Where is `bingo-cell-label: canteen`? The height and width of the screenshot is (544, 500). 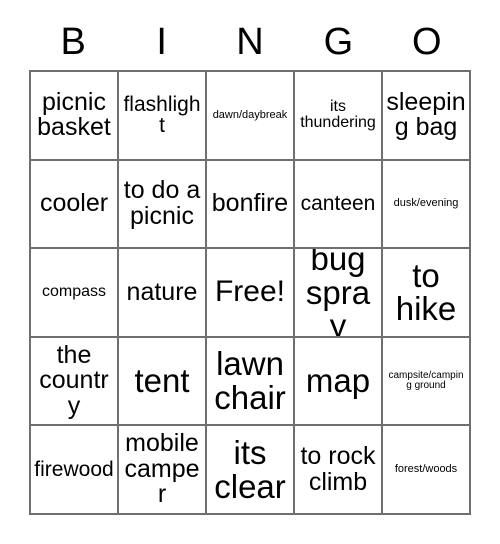 bingo-cell-label: canteen is located at coordinates (338, 204).